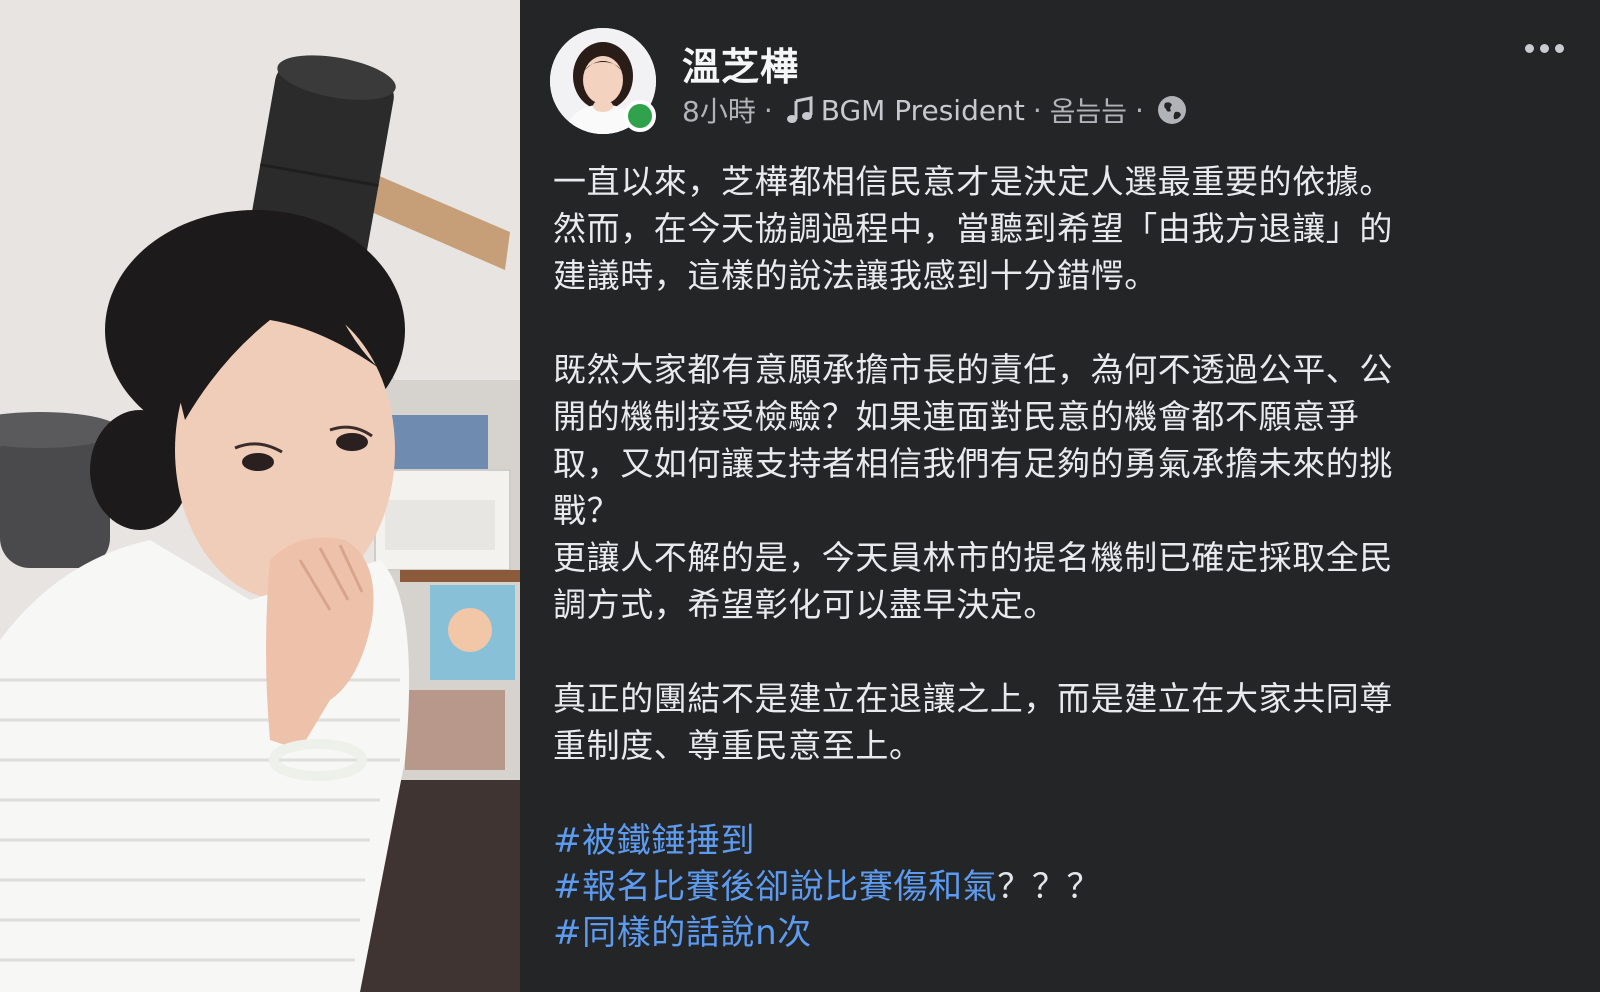  Describe the element at coordinates (654, 841) in the screenshot. I see `hashtag-link: #被鐵錘捶到` at that location.